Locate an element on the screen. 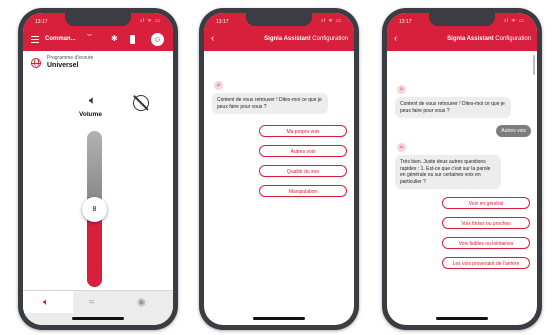  globe-icon is located at coordinates (36, 63).